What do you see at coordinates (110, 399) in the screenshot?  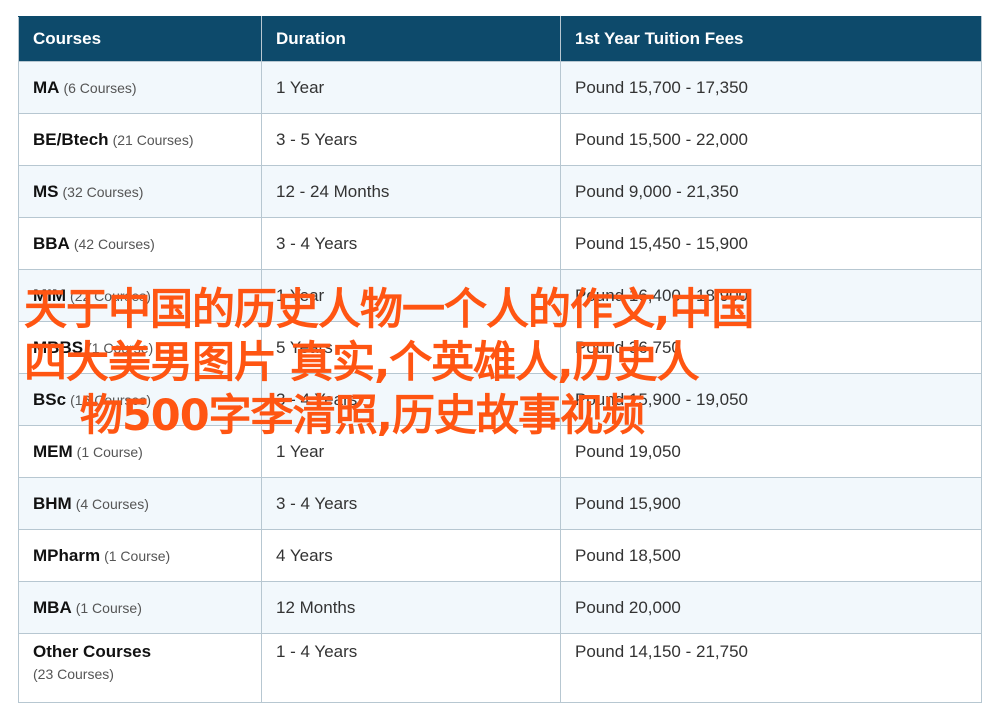 I see `course-count: (16 Courses)` at bounding box center [110, 399].